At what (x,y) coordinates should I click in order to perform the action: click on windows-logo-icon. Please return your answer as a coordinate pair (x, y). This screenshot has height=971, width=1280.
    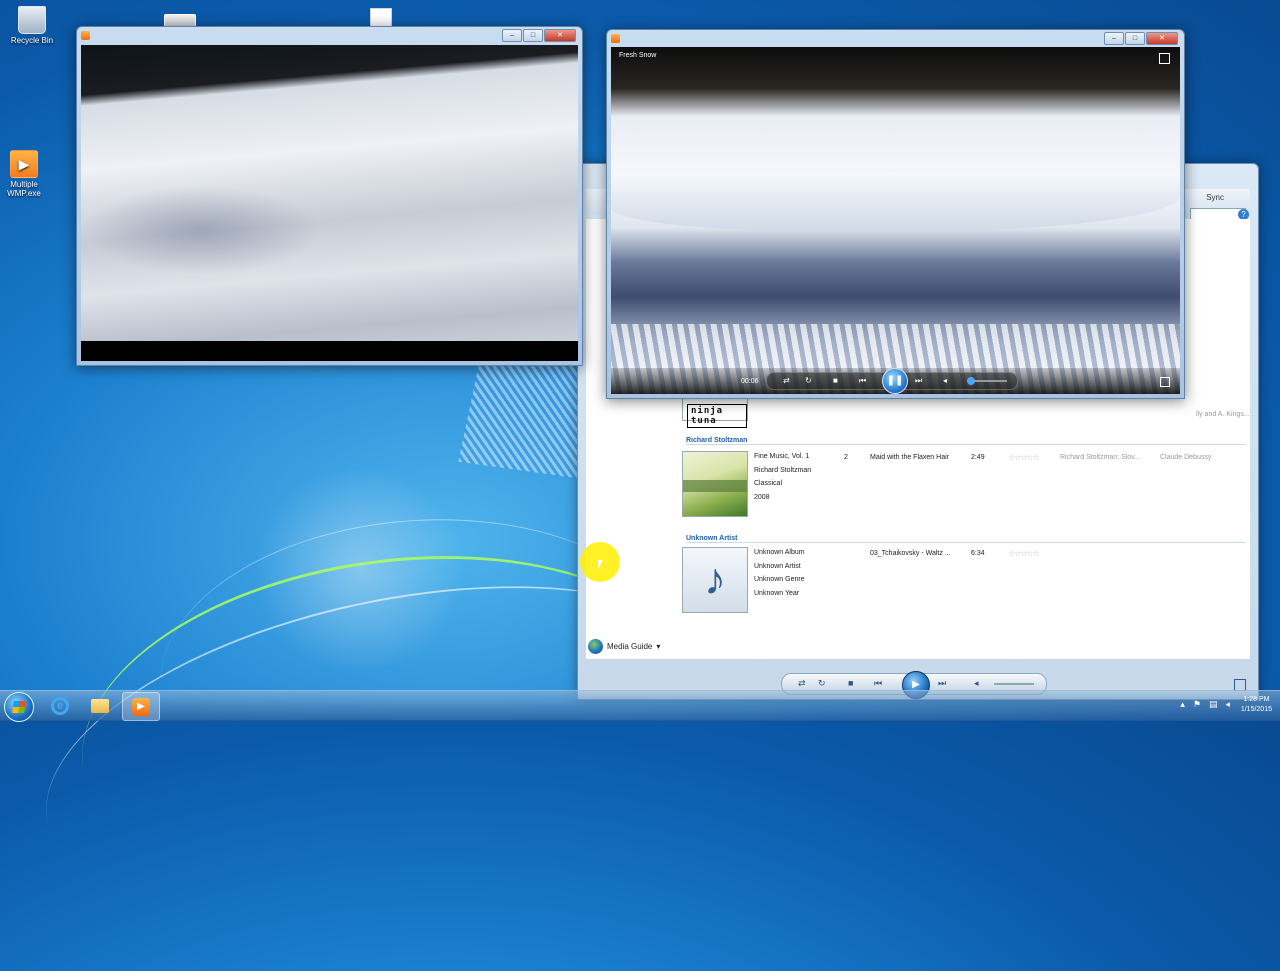
    Looking at the image, I should click on (19, 707).